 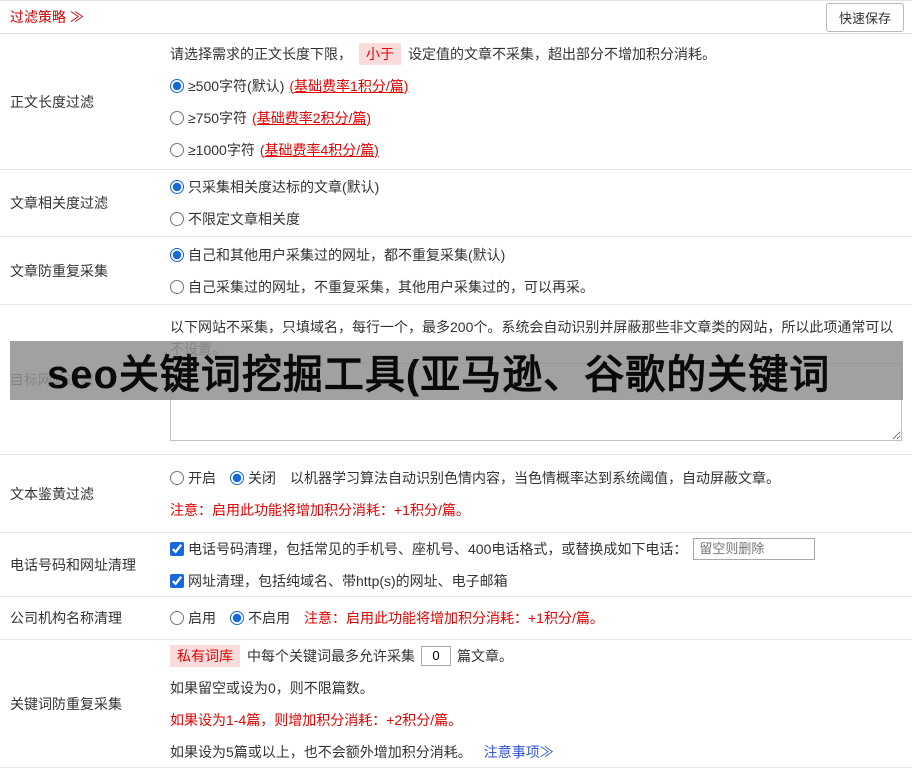 What do you see at coordinates (202, 618) in the screenshot?
I see `radio-label: 启用` at bounding box center [202, 618].